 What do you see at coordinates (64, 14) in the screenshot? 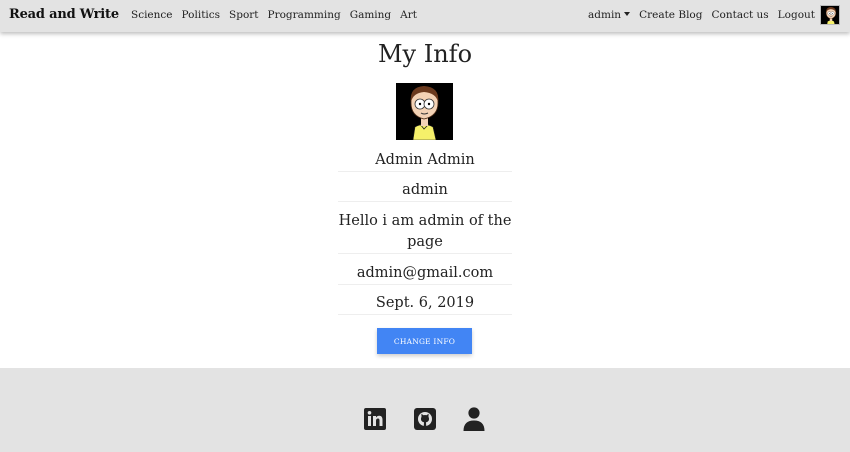
I see `brand-logo: Read and Write` at bounding box center [64, 14].